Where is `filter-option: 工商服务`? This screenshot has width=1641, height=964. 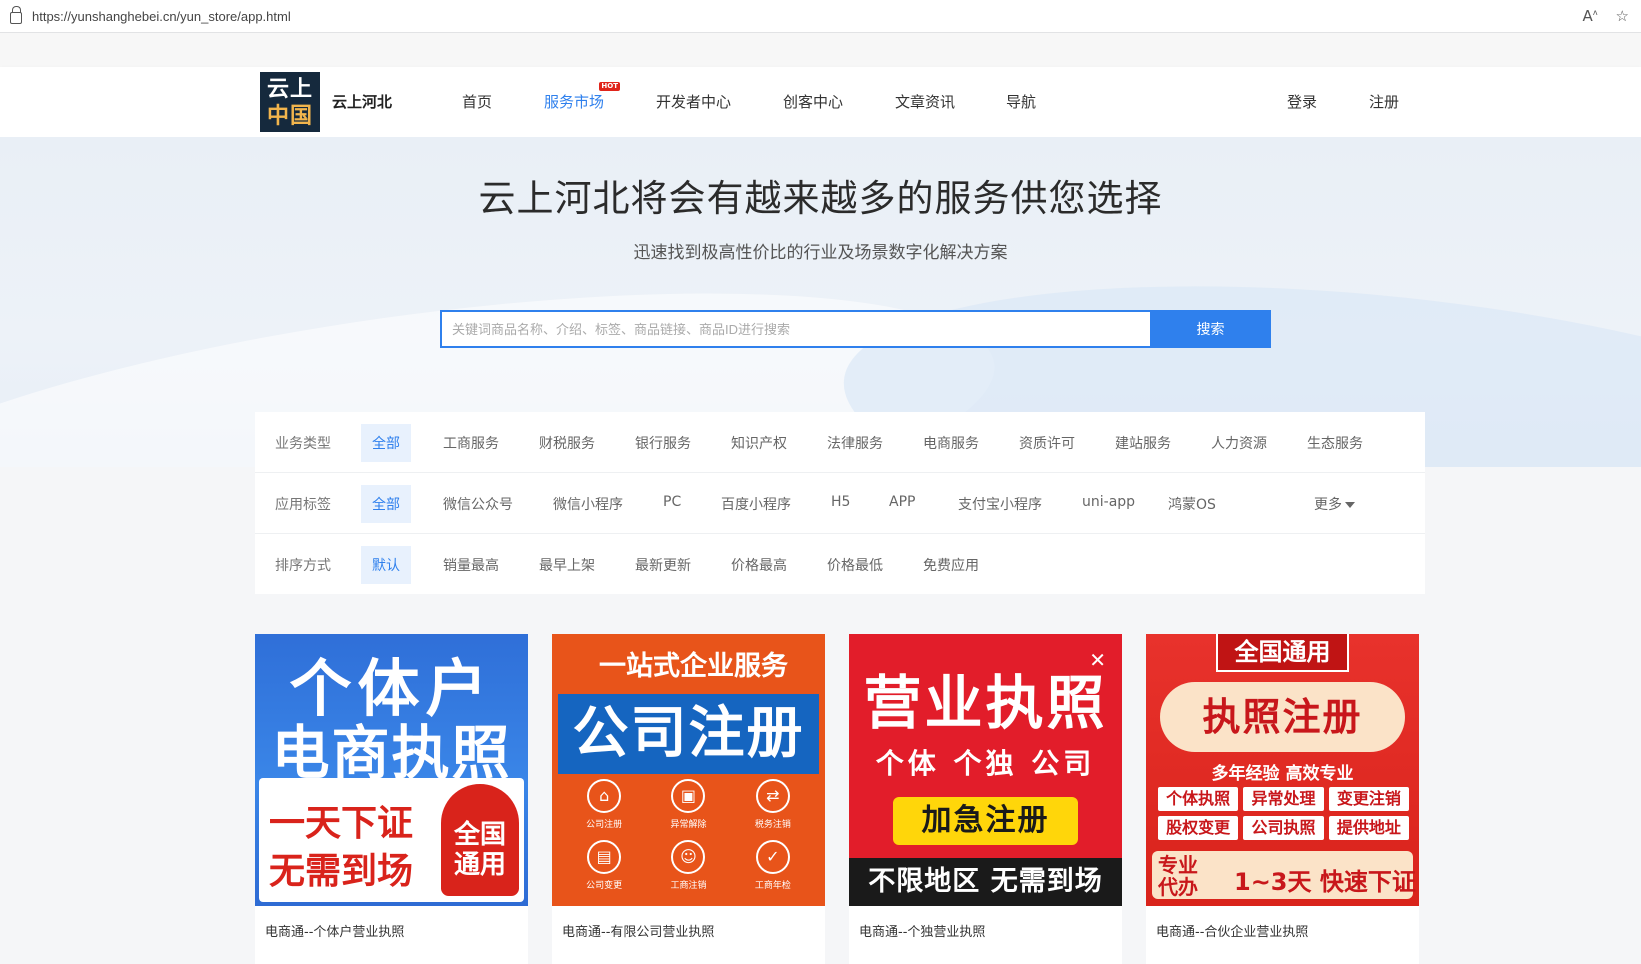 filter-option: 工商服务 is located at coordinates (471, 443).